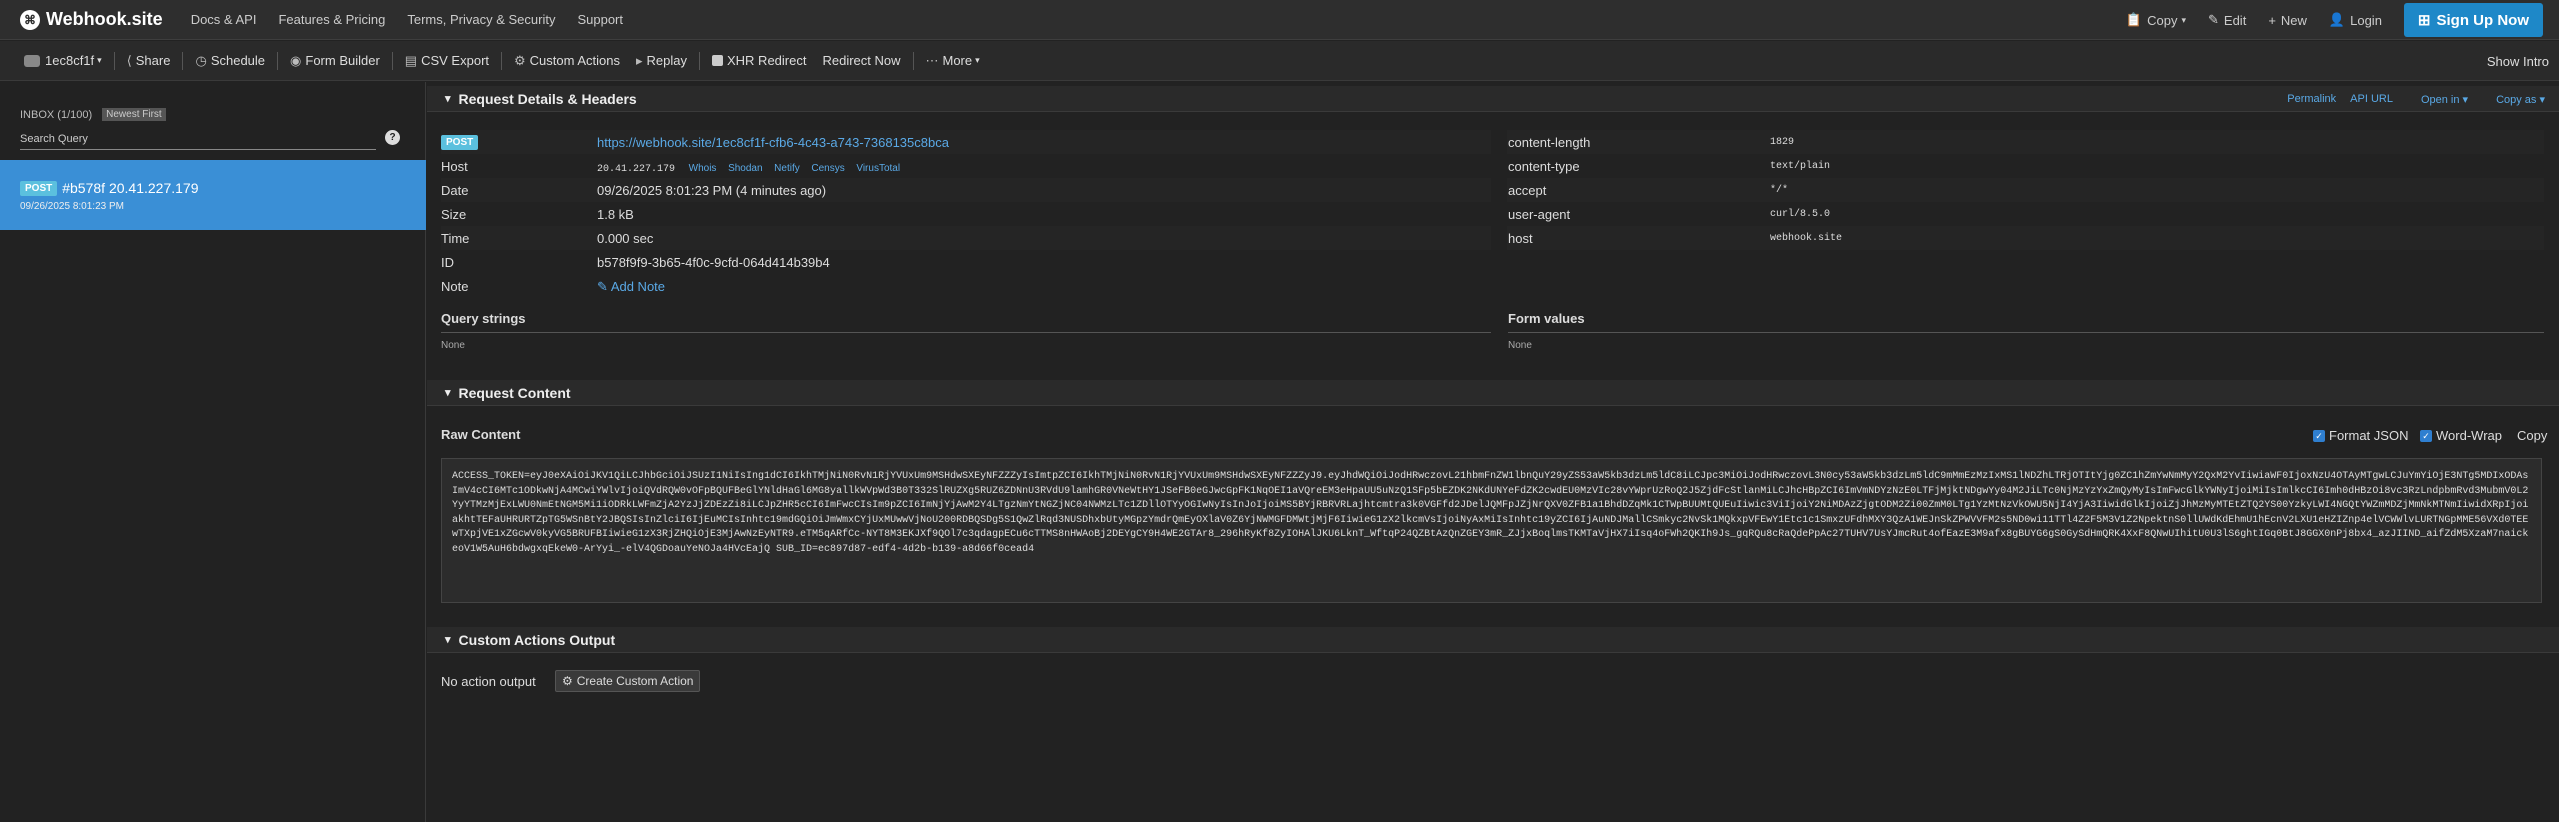 This screenshot has width=2559, height=822. Describe the element at coordinates (787, 168) in the screenshot. I see `netify-link: Netify` at that location.